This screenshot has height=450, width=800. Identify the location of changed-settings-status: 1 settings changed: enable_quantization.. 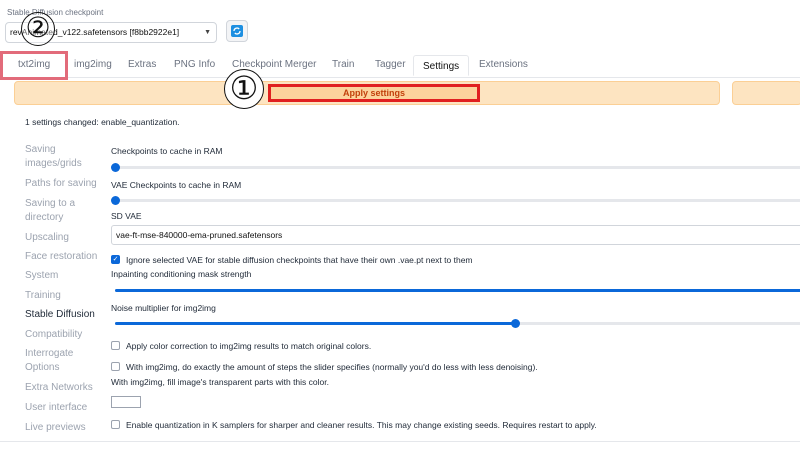
(102, 122).